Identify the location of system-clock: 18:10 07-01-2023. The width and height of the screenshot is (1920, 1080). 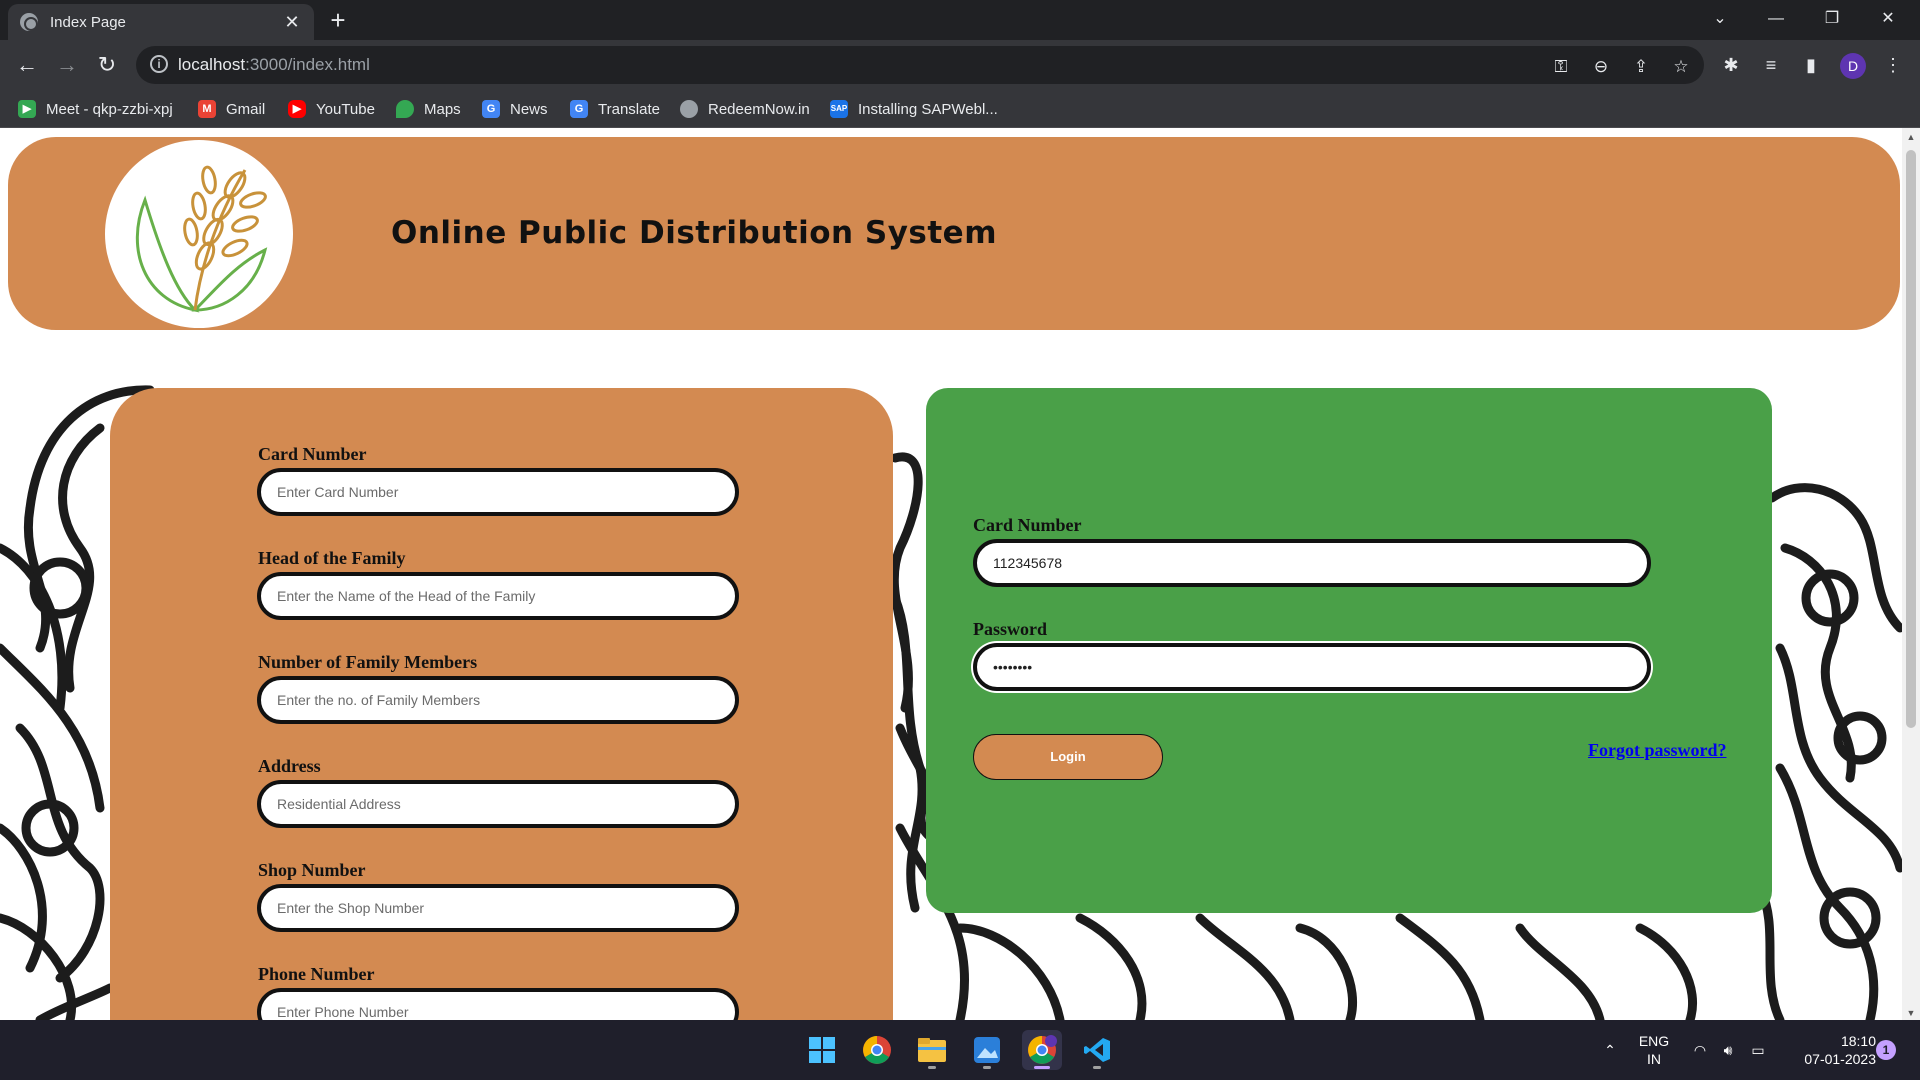
(1831, 1050).